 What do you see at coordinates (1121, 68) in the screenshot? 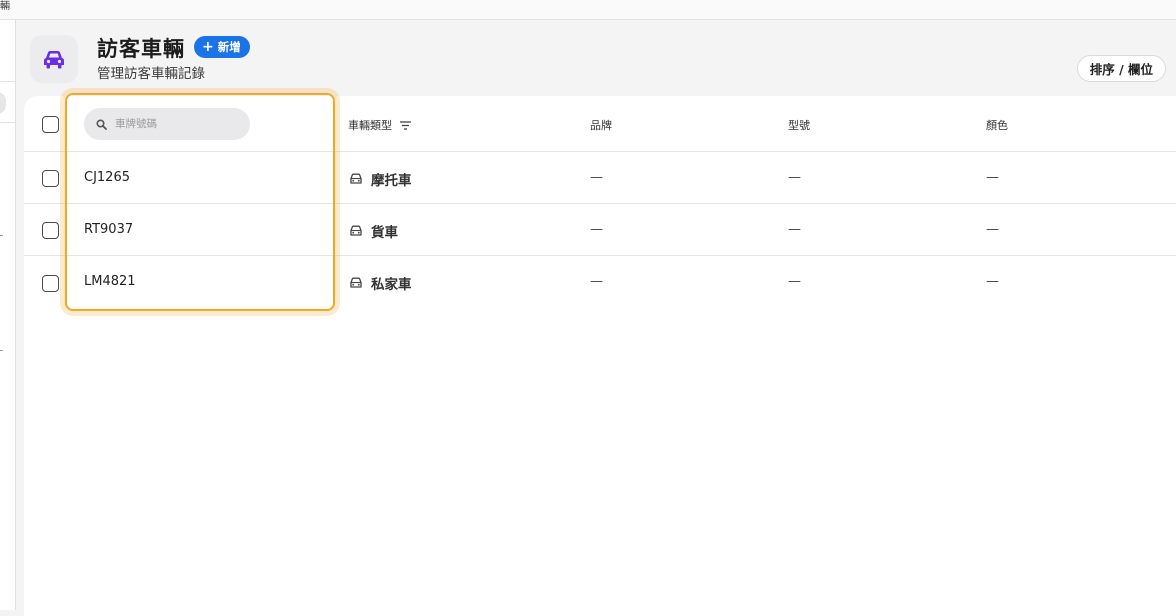
I see `sort-columns-button: 排序 / 欄位` at bounding box center [1121, 68].